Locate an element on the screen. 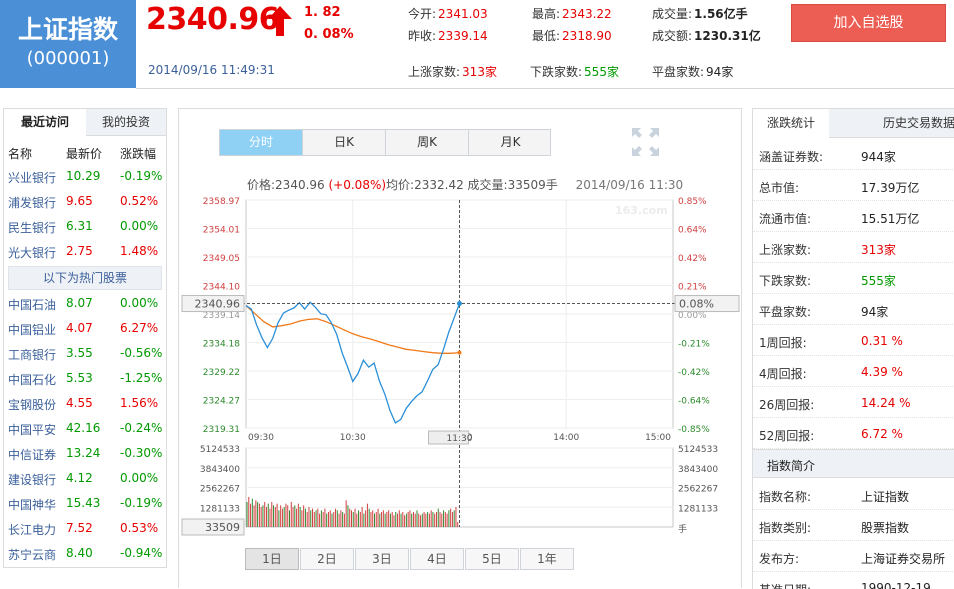 Image resolution: width=954 pixels, height=589 pixels. stock-change: 1.56% is located at coordinates (139, 403).